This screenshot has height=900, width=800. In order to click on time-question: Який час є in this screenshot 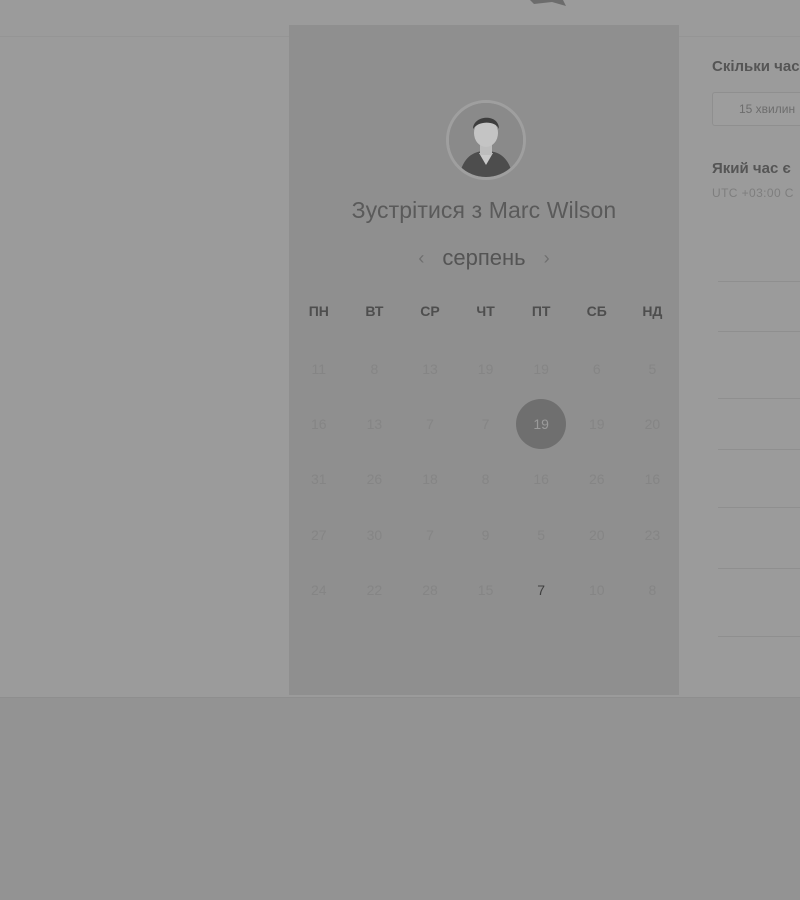, I will do `click(751, 168)`.